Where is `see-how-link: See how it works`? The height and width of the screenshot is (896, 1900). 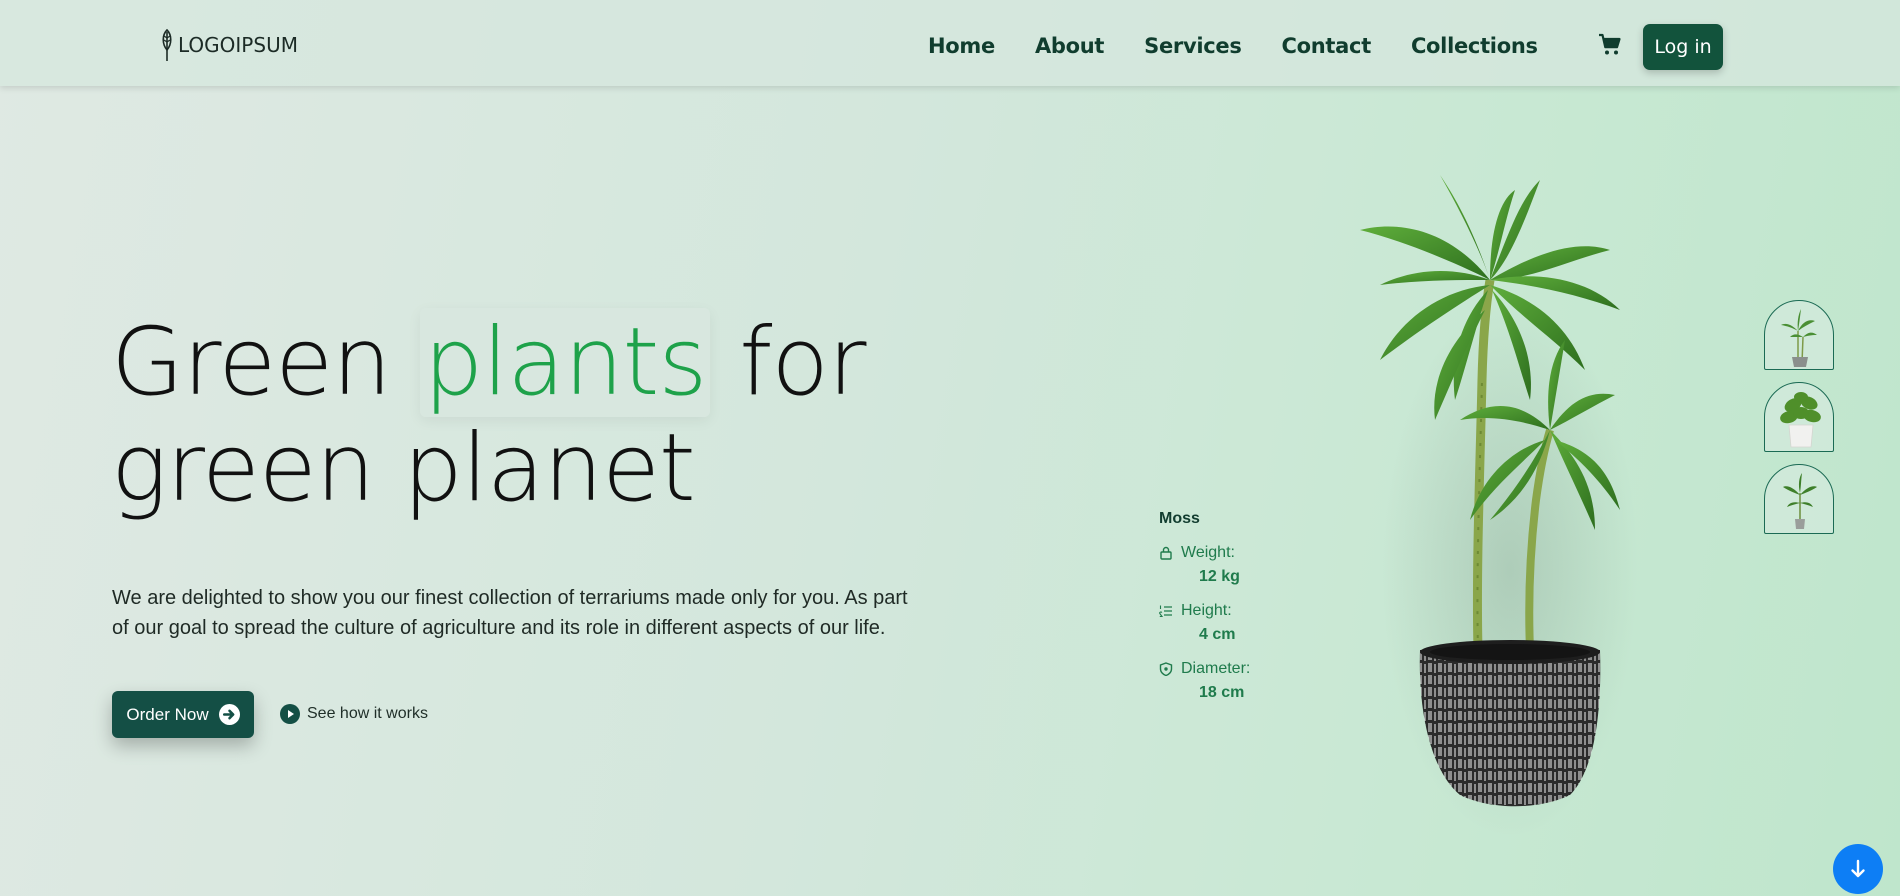
see-how-link: See how it works is located at coordinates (354, 714).